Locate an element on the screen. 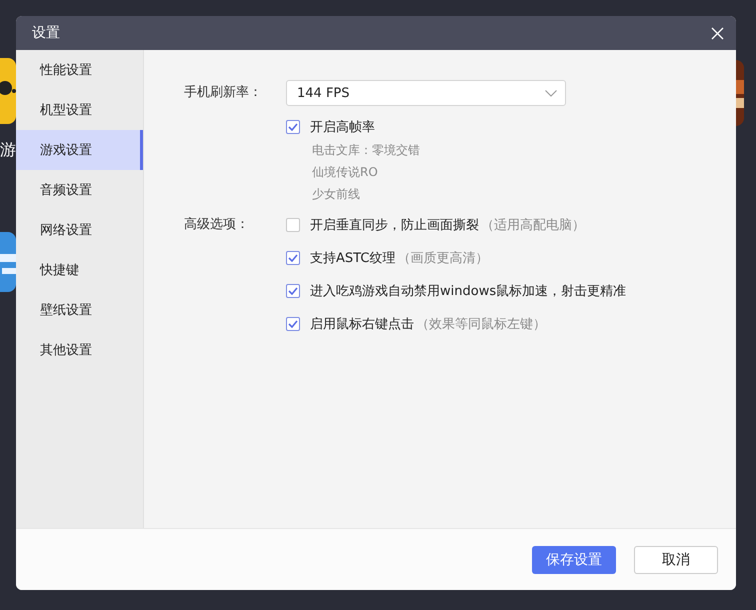 The width and height of the screenshot is (756, 610). checkbox-label: 进入吃鸡游戏自动禁用windows鼠标加速，射击更精准 is located at coordinates (468, 291).